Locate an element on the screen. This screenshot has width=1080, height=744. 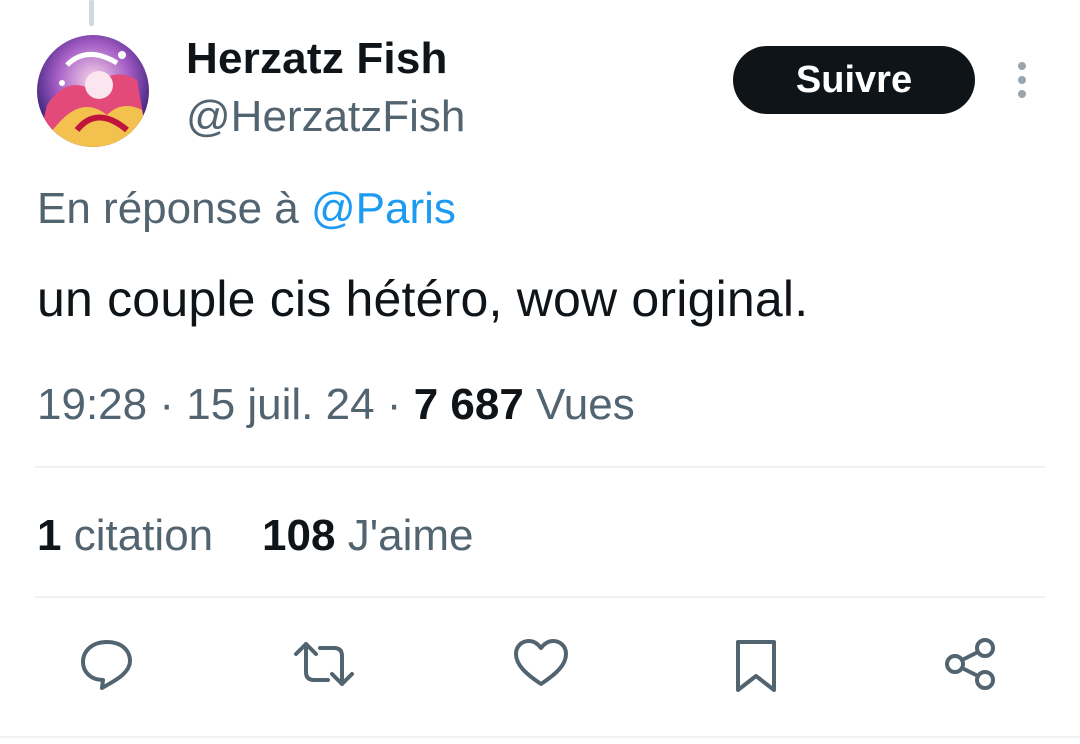
tweet-date: 15 juil. 24 is located at coordinates (280, 404).